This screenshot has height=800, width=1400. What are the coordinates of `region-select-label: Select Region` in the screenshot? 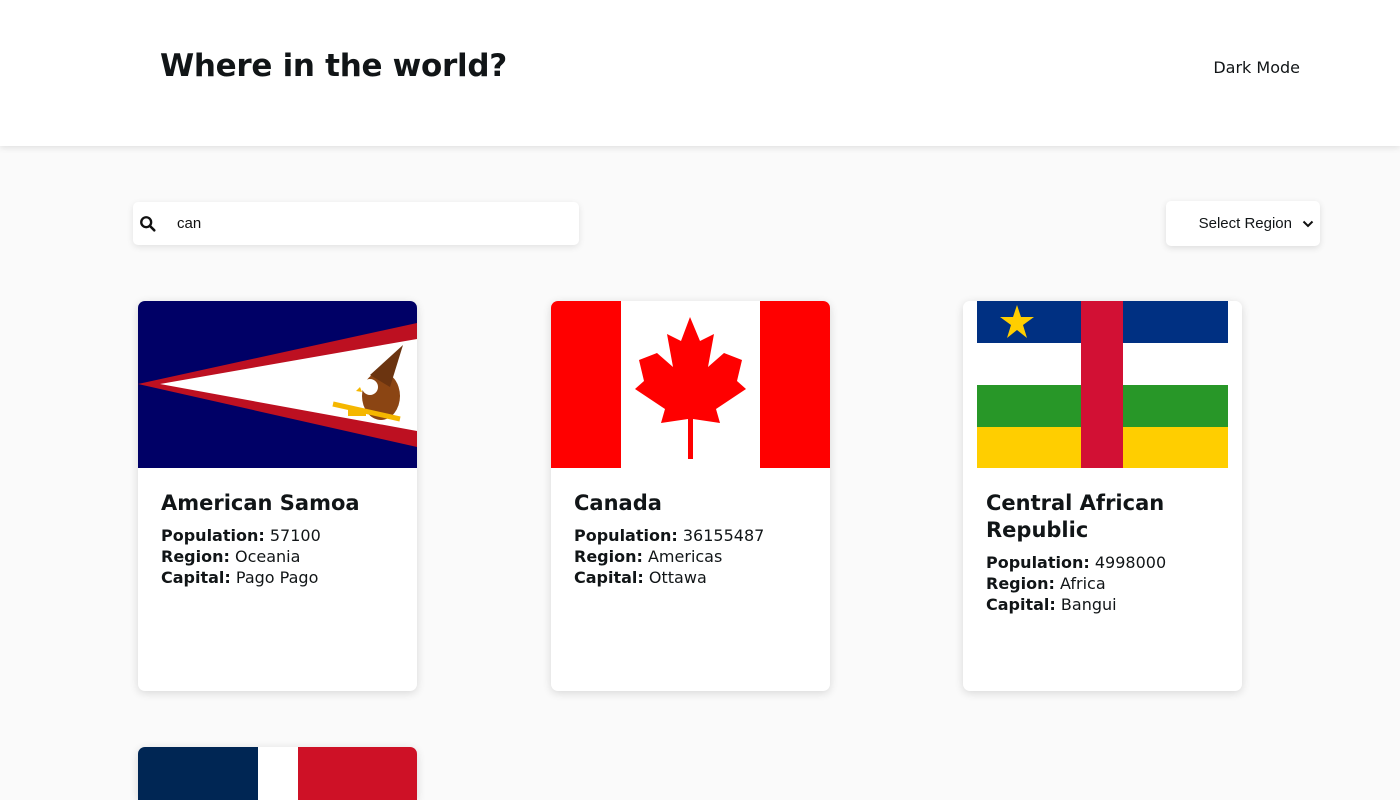 It's located at (1245, 223).